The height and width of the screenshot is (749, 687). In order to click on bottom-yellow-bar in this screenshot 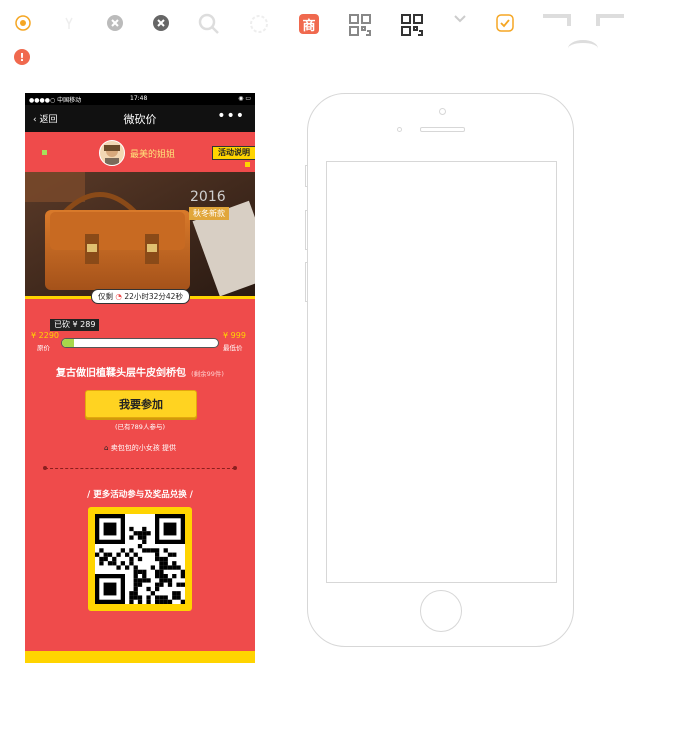, I will do `click(140, 657)`.